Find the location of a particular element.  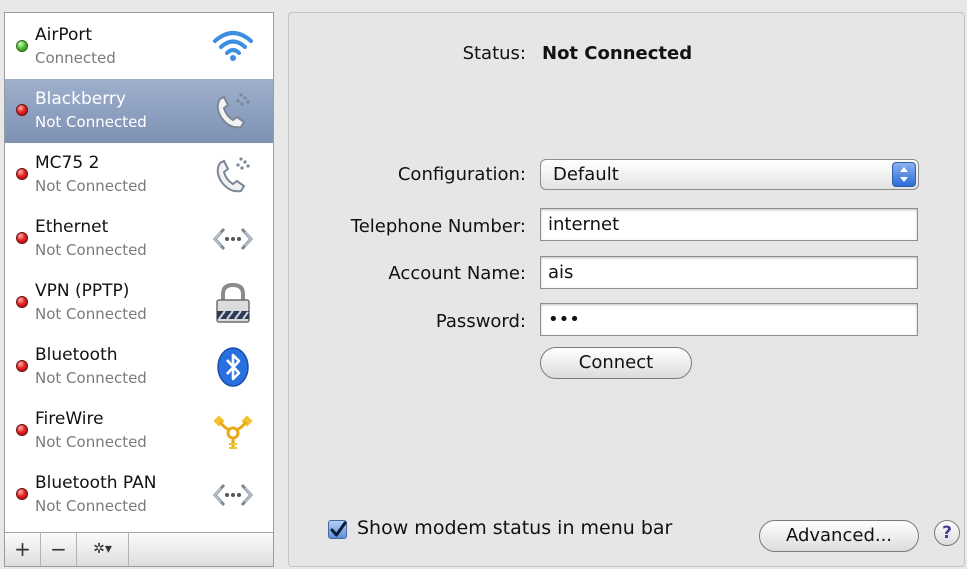

status-label: Status: is located at coordinates (494, 53).